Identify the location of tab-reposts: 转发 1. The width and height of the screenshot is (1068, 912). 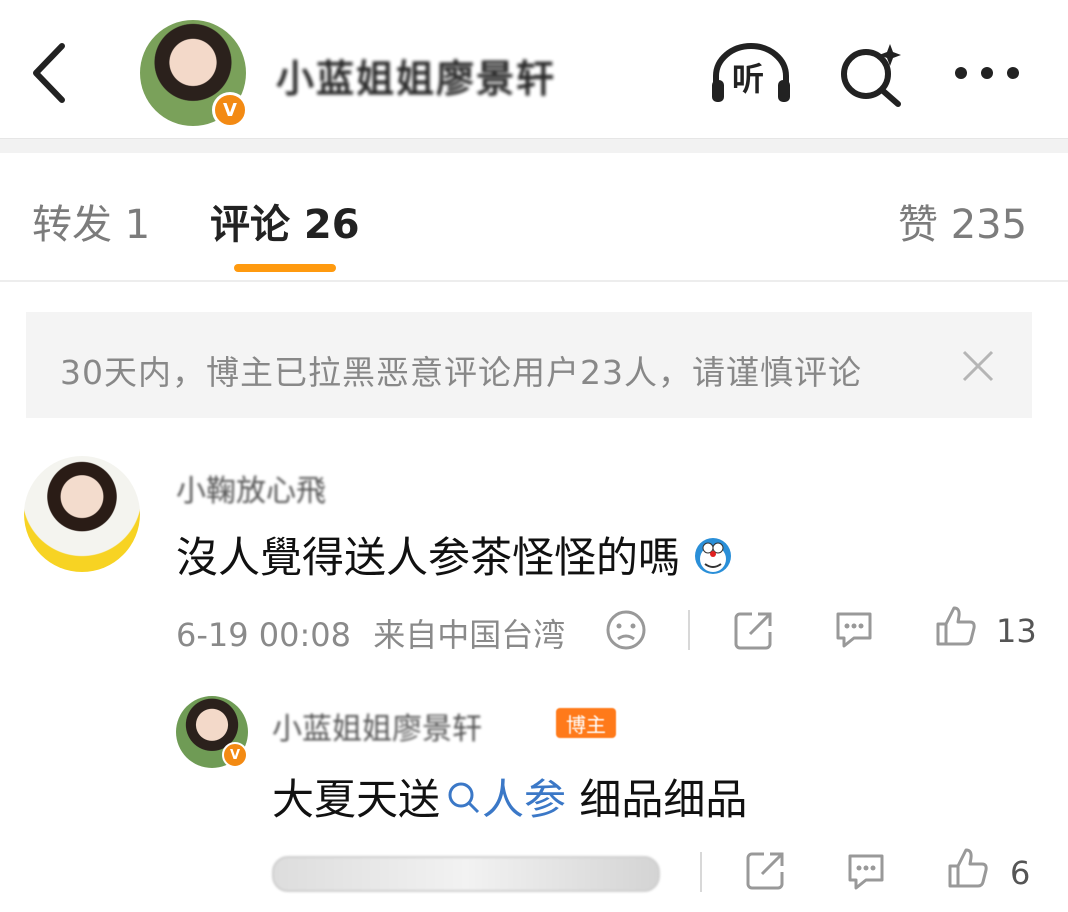
(91, 221).